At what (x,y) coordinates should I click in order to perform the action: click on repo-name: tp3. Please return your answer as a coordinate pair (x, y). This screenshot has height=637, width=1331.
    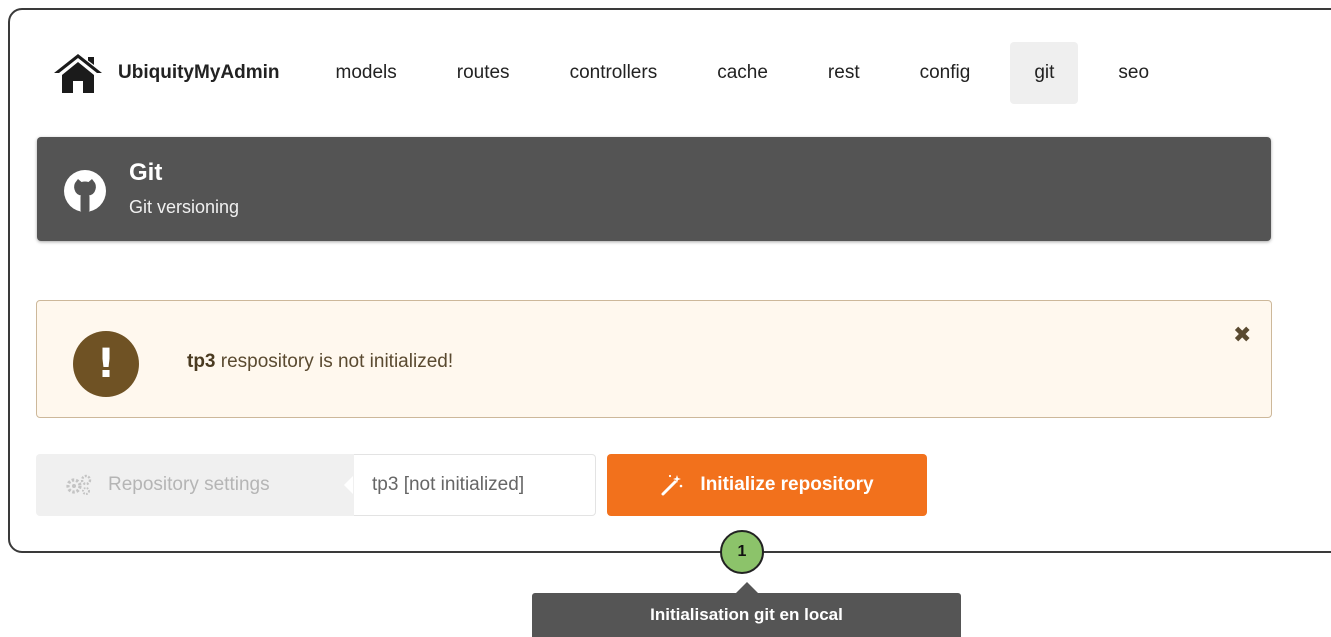
    Looking at the image, I should click on (201, 361).